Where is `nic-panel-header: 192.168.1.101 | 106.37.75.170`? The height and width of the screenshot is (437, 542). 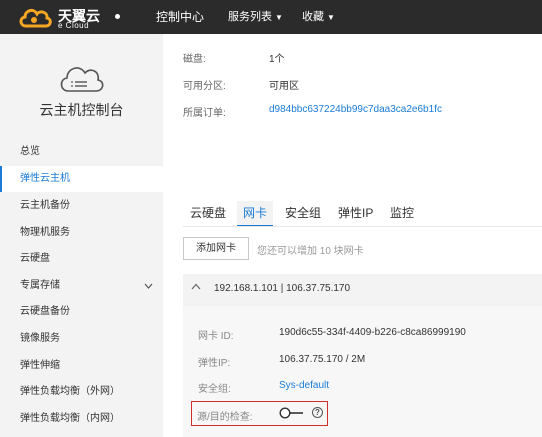 nic-panel-header: 192.168.1.101 | 106.37.75.170 is located at coordinates (362, 290).